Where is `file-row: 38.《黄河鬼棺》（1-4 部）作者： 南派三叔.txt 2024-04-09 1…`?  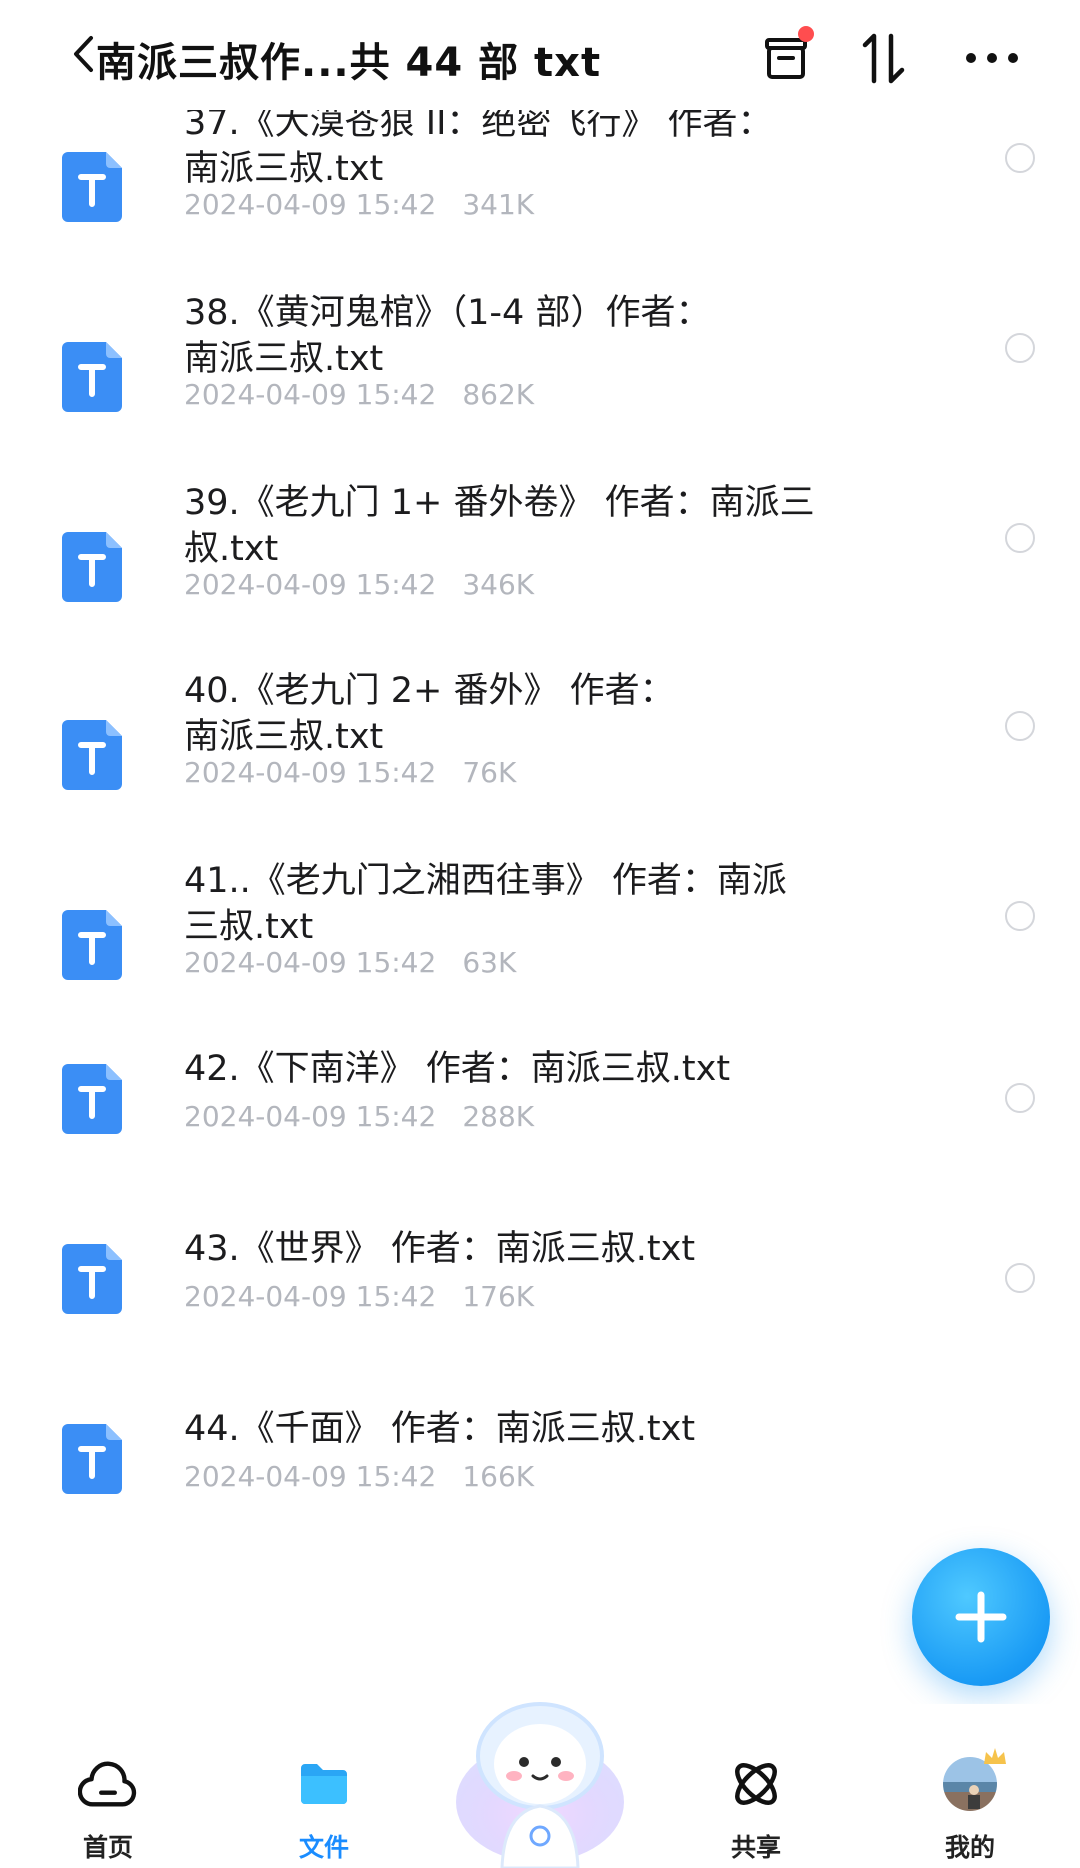
file-row: 38.《黄河鬼棺》（1-4 部）作者： 南派三叔.txt 2024-04-09 1… is located at coordinates (540, 390).